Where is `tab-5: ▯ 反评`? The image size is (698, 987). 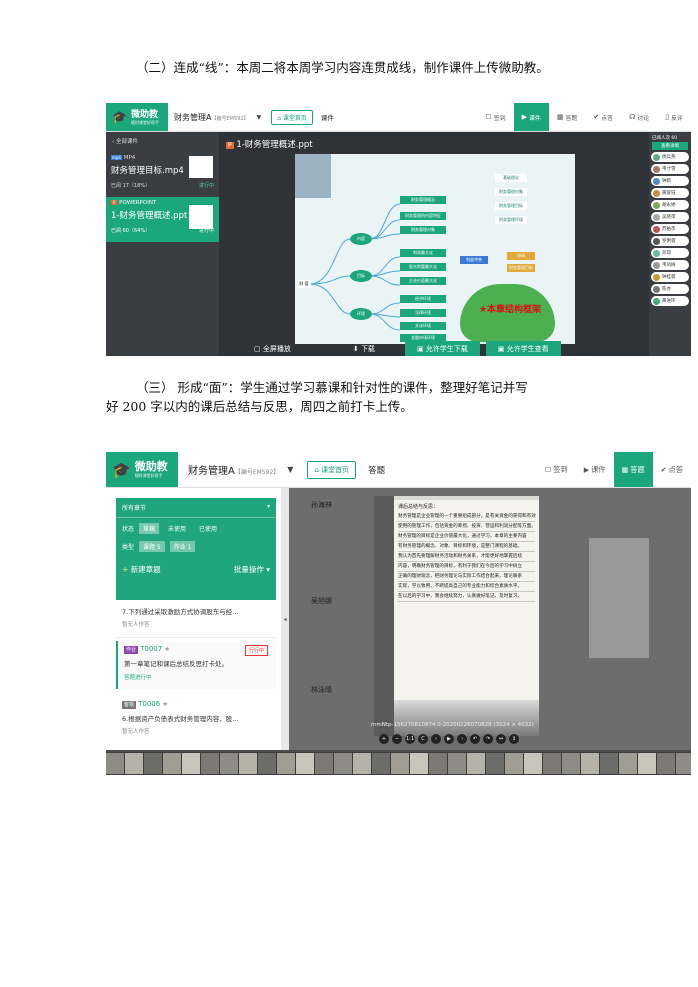
tab-5: ▯ 反评 is located at coordinates (674, 117).